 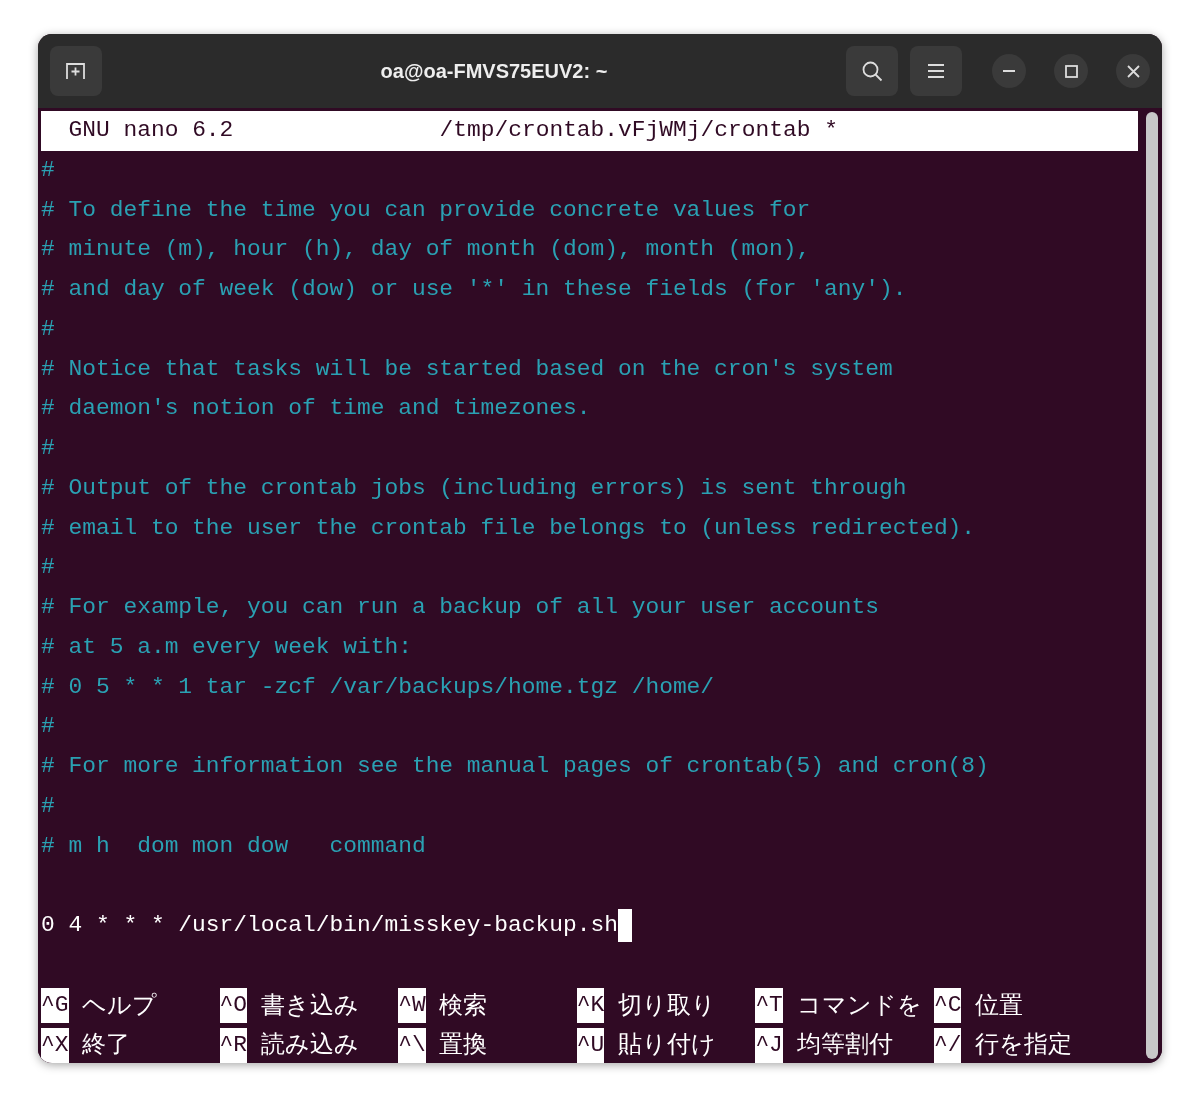 What do you see at coordinates (859, 1005) in the screenshot?
I see `shortcut-label: コマンドを` at bounding box center [859, 1005].